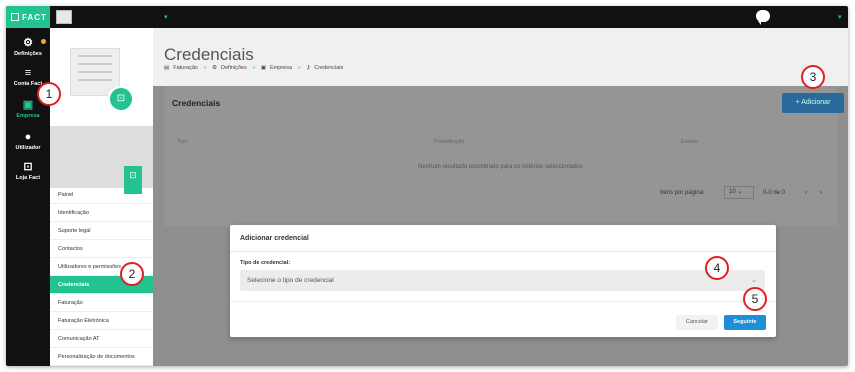 The image size is (855, 372). I want to click on company-thumbnail, so click(64, 17).